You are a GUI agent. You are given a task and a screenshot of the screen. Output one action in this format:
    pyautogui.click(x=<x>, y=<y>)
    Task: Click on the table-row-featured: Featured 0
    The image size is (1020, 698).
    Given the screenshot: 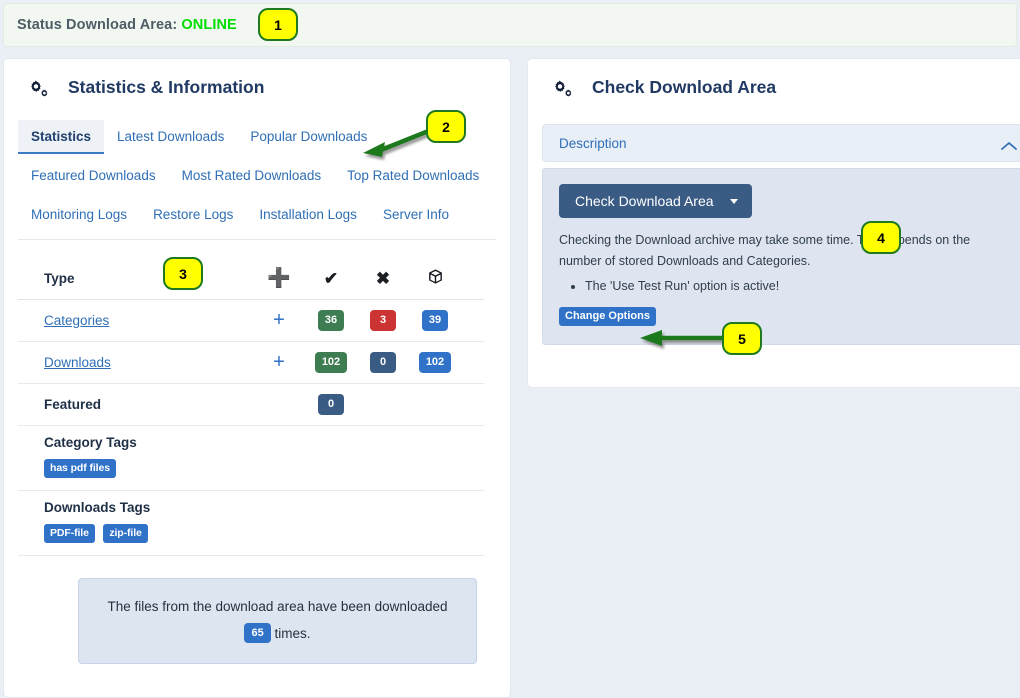 What is the action you would take?
    pyautogui.click(x=251, y=405)
    